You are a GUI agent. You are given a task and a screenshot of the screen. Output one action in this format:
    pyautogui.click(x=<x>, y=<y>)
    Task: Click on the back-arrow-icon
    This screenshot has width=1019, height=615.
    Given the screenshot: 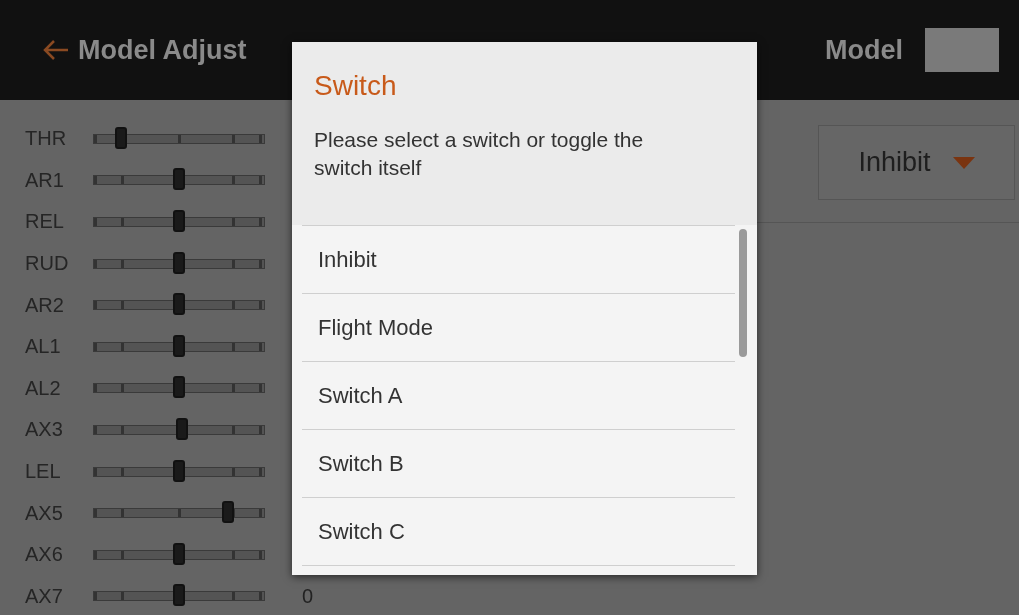 What is the action you would take?
    pyautogui.click(x=56, y=50)
    